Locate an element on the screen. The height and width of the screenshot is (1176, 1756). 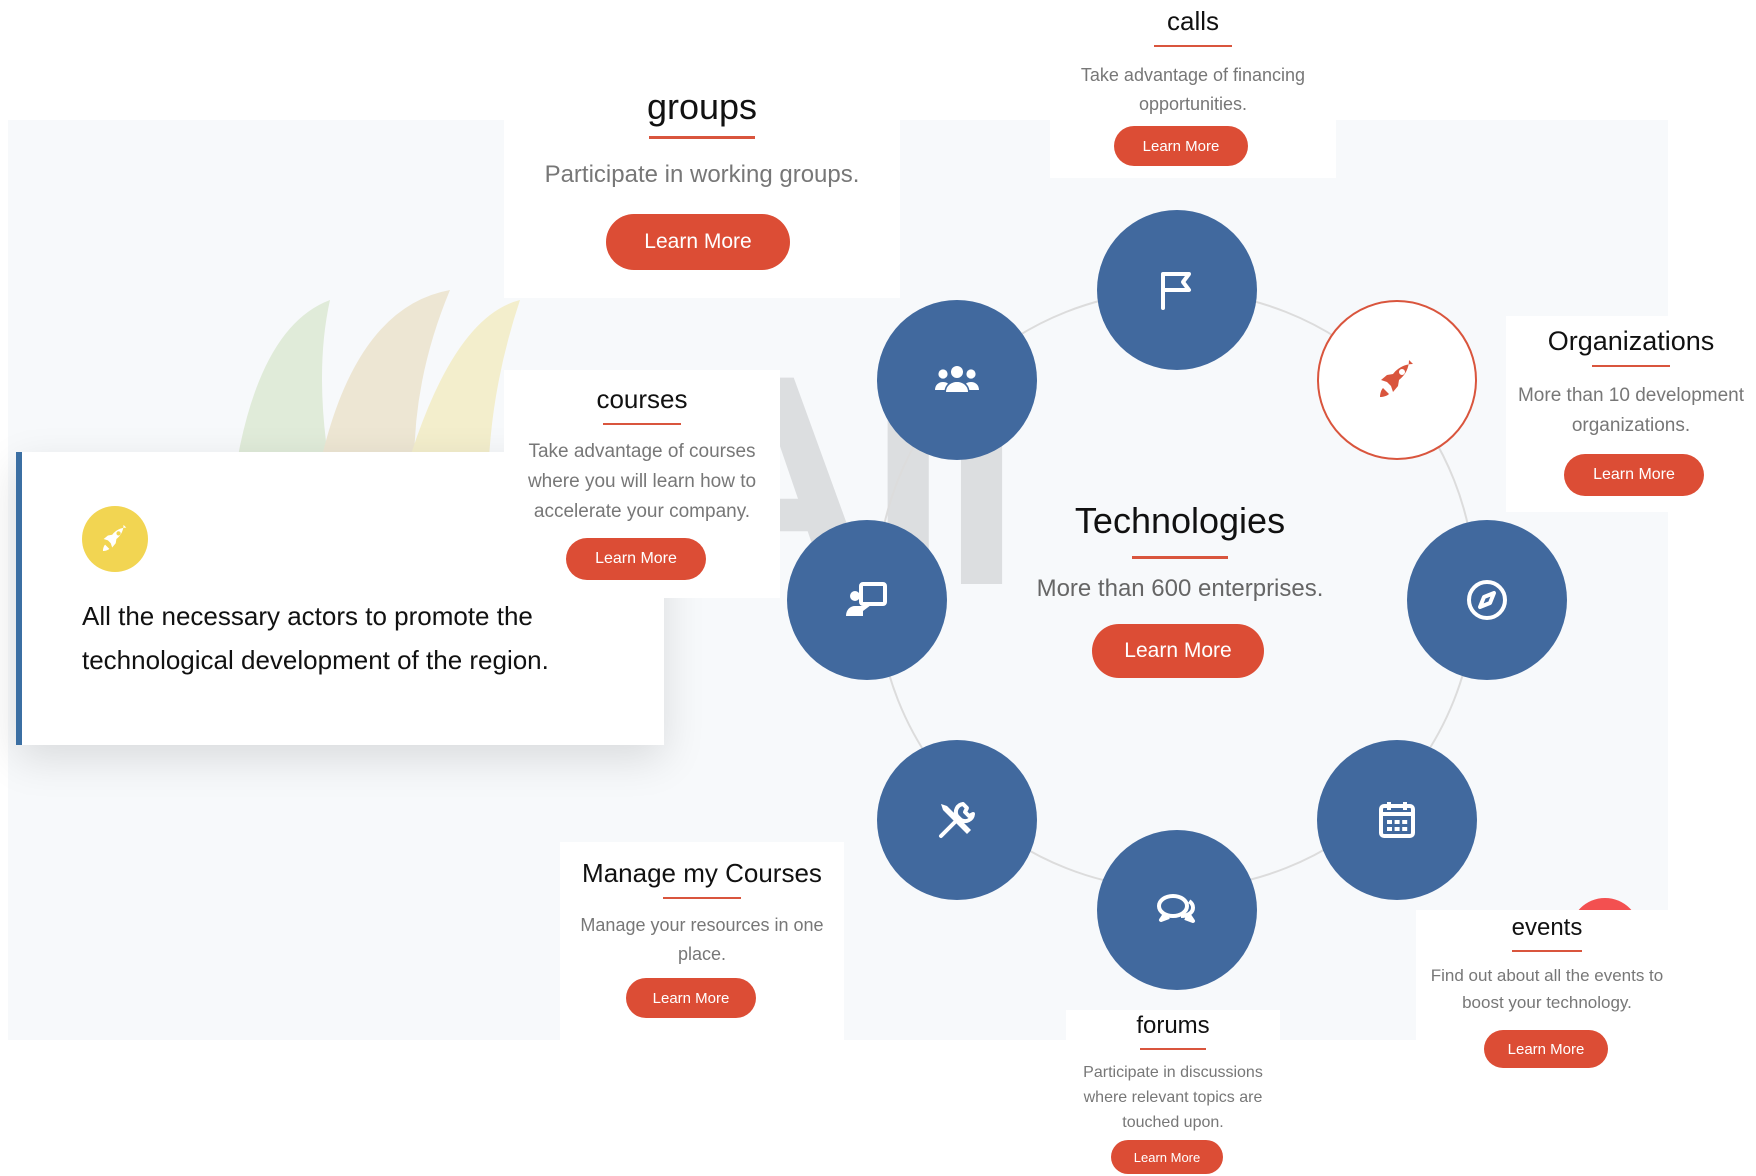
center-title-underline is located at coordinates (1180, 557).